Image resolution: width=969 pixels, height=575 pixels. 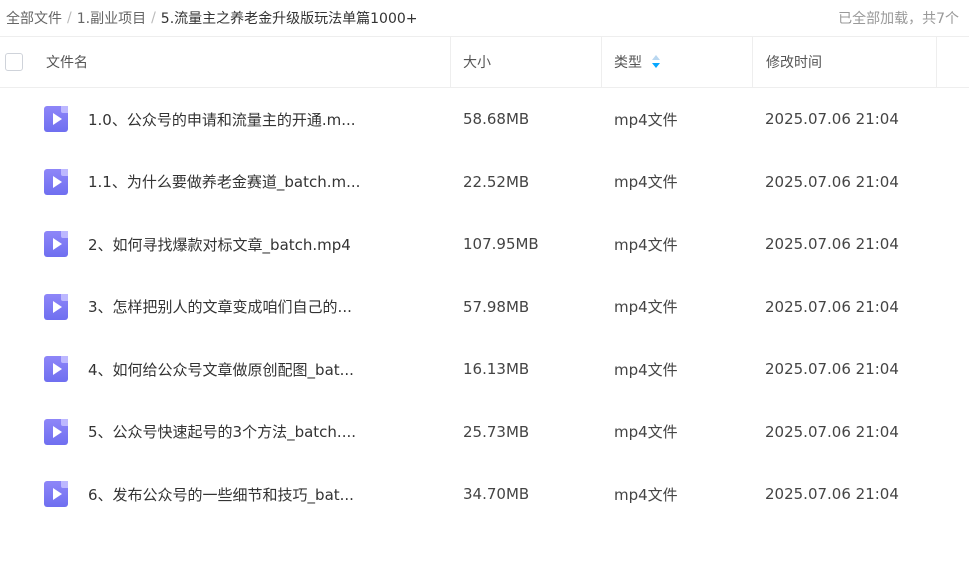 What do you see at coordinates (496, 431) in the screenshot?
I see `file-size: 25.73MB` at bounding box center [496, 431].